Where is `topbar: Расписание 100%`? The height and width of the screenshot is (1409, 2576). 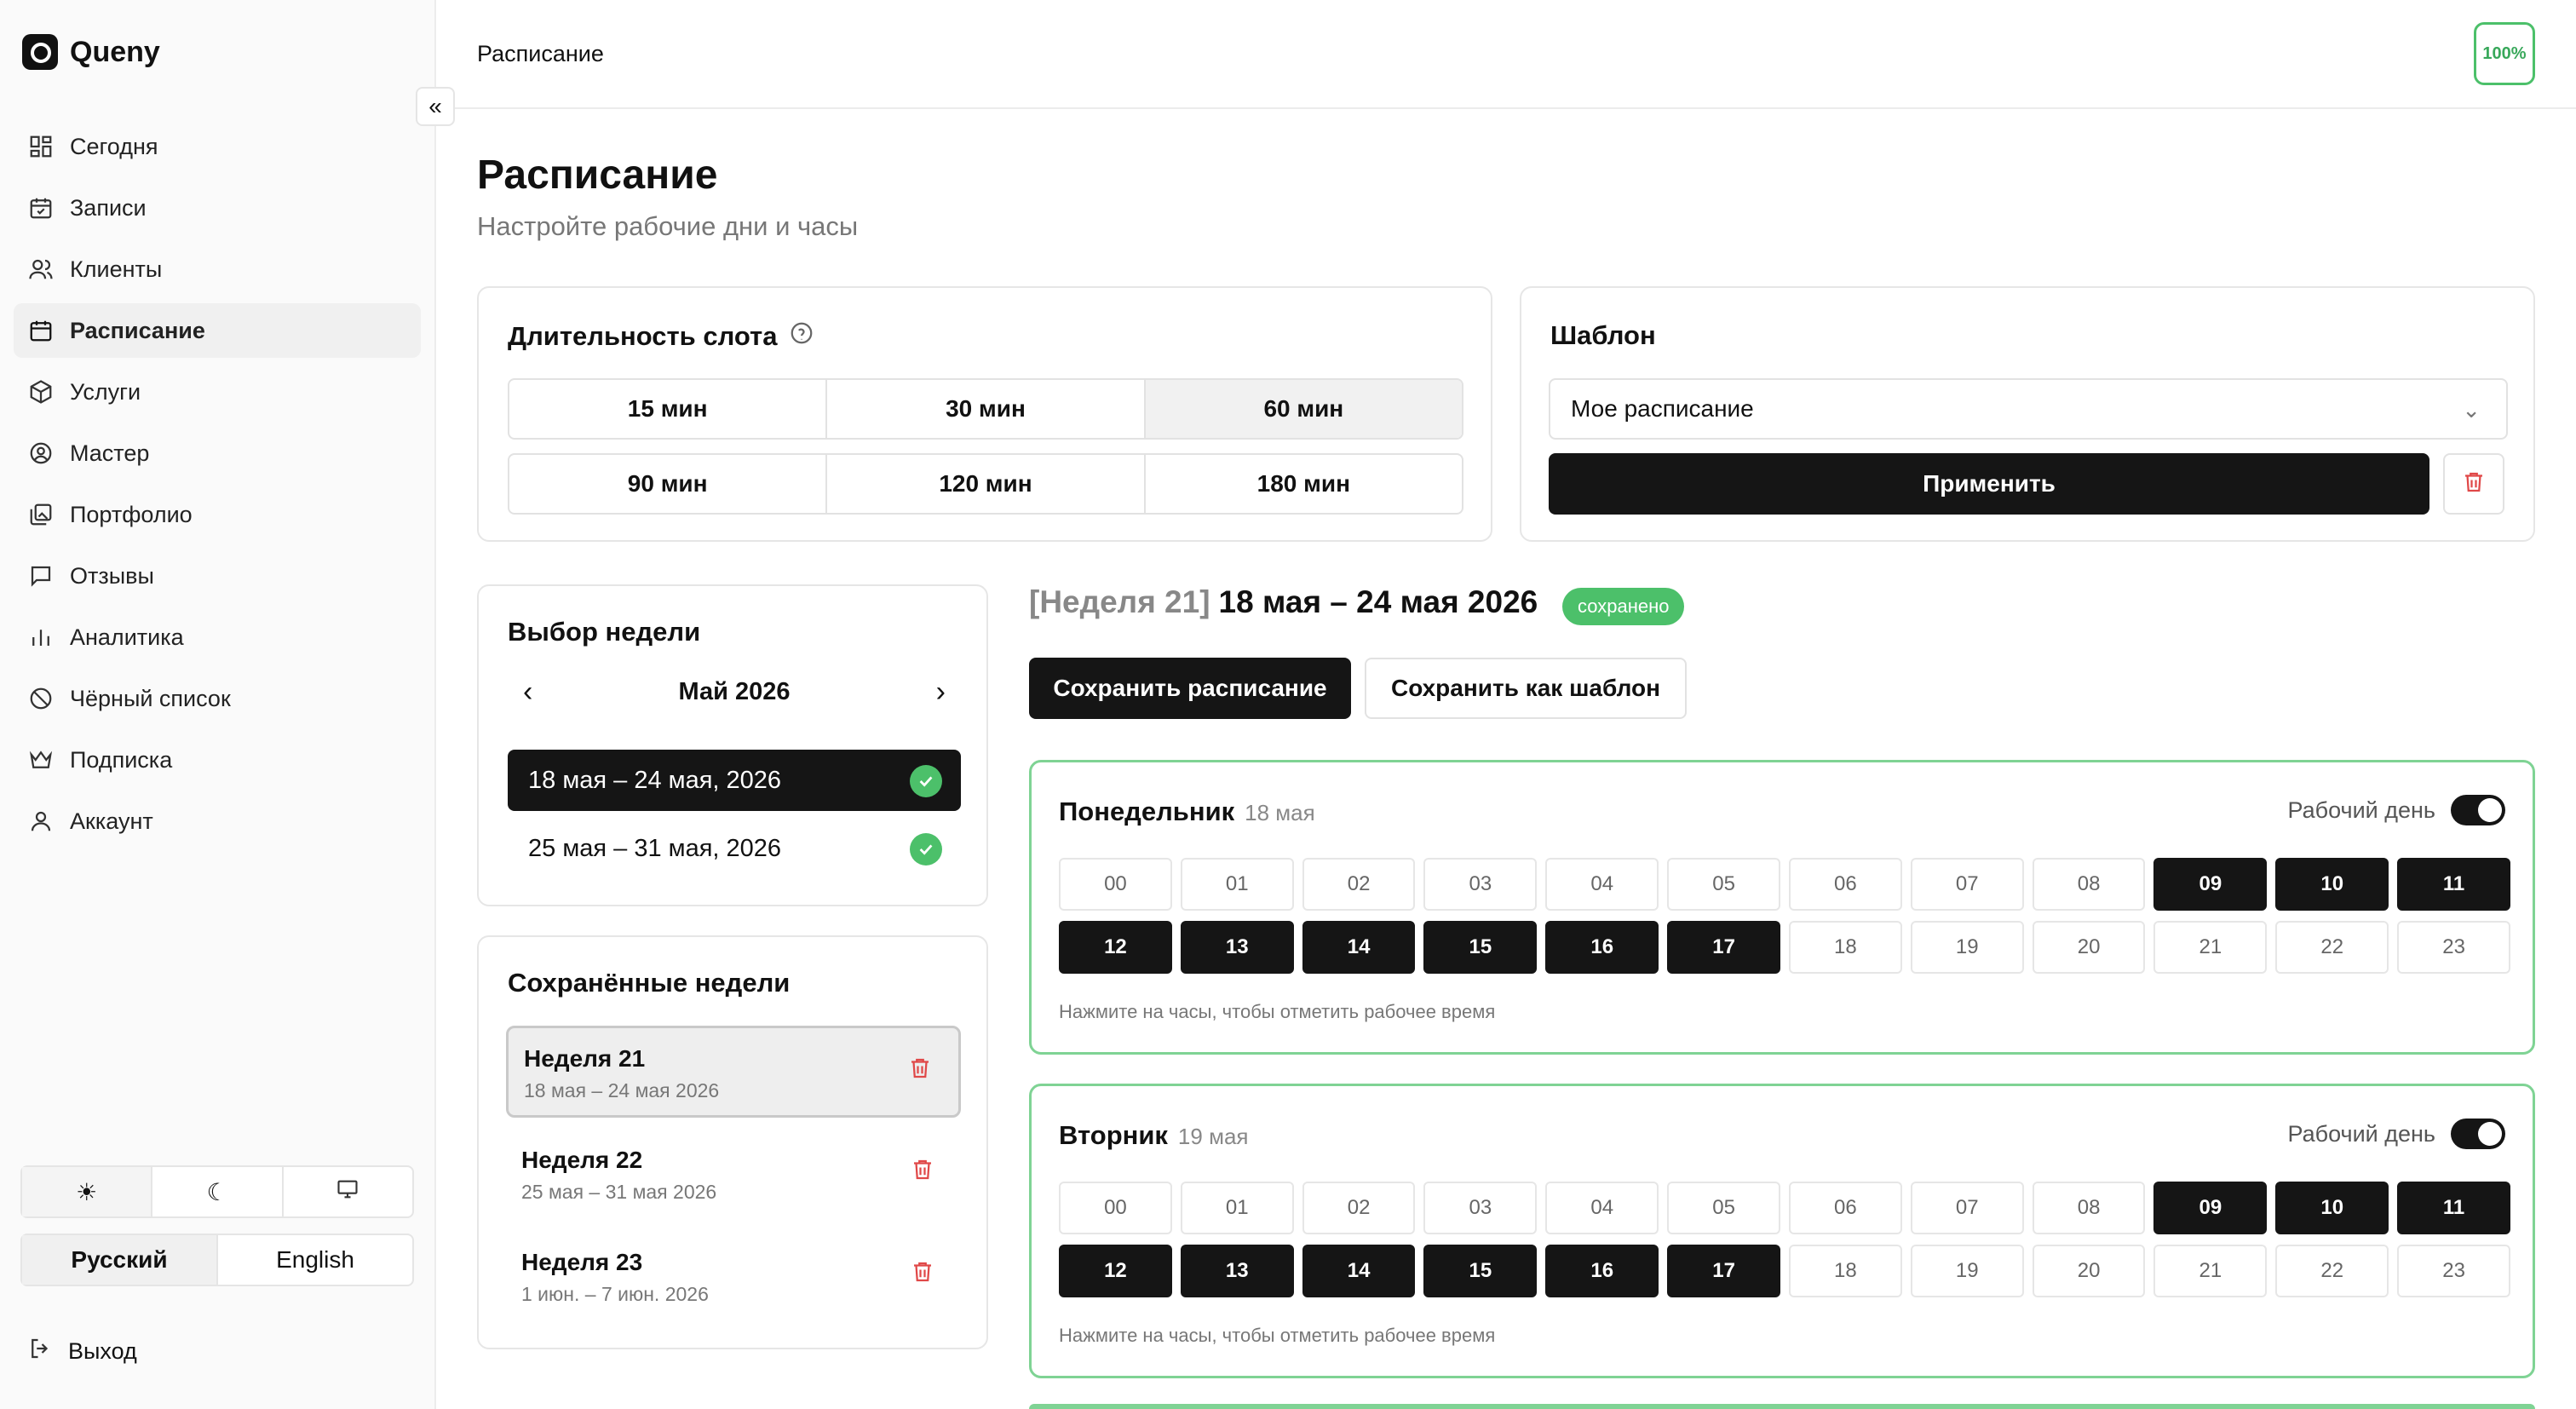 topbar: Расписание 100% is located at coordinates (1507, 54).